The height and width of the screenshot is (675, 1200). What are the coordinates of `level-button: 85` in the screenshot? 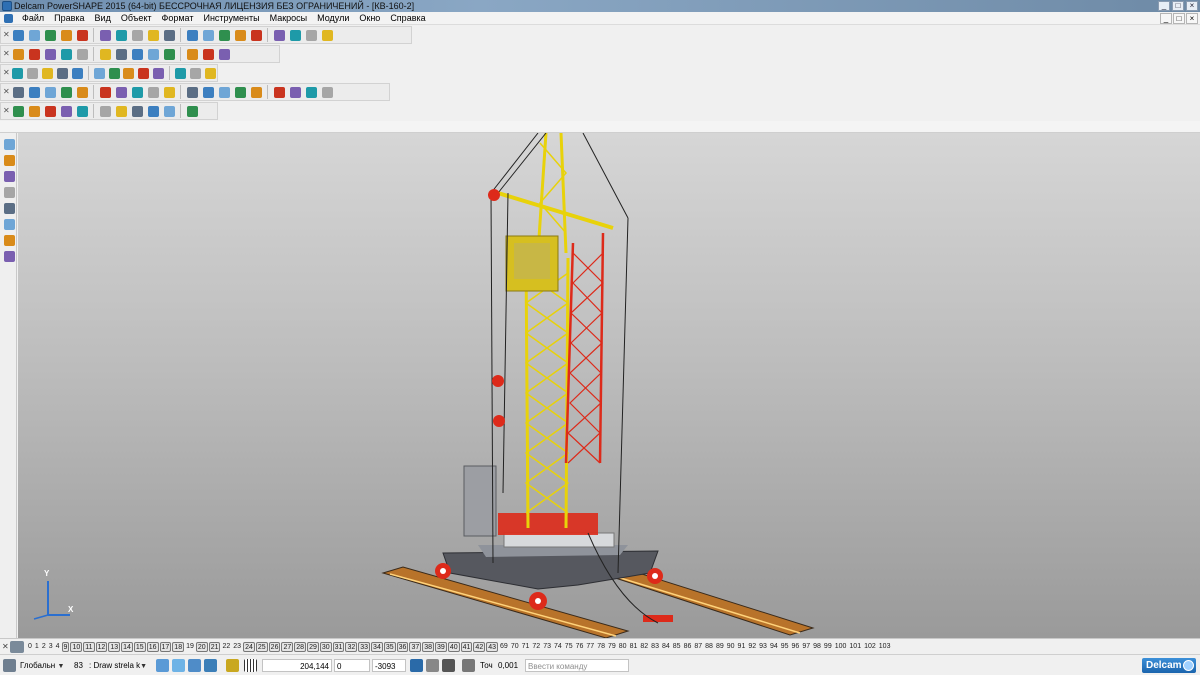 It's located at (677, 647).